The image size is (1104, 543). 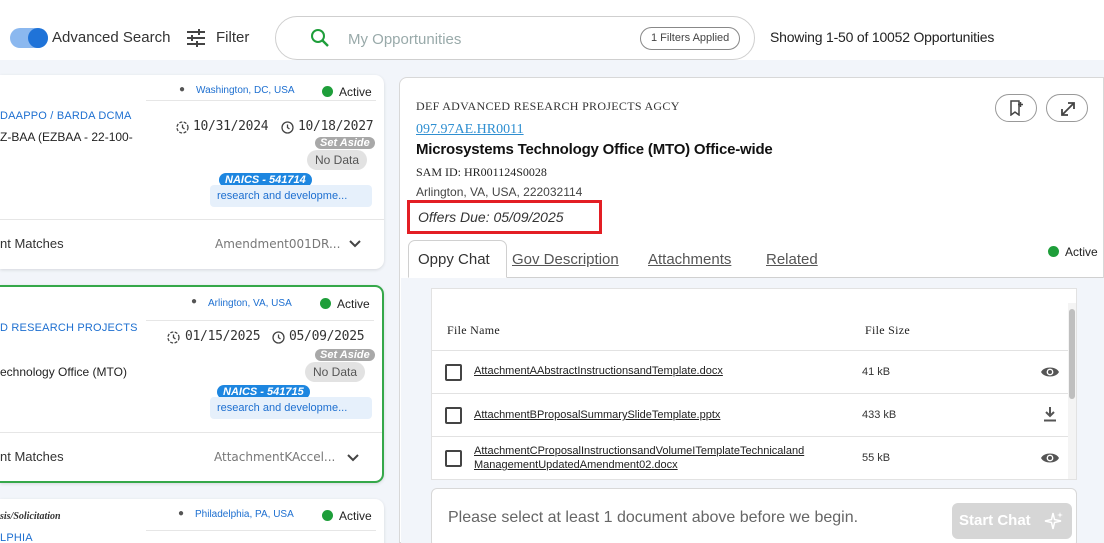 I want to click on search-input, so click(x=483, y=39).